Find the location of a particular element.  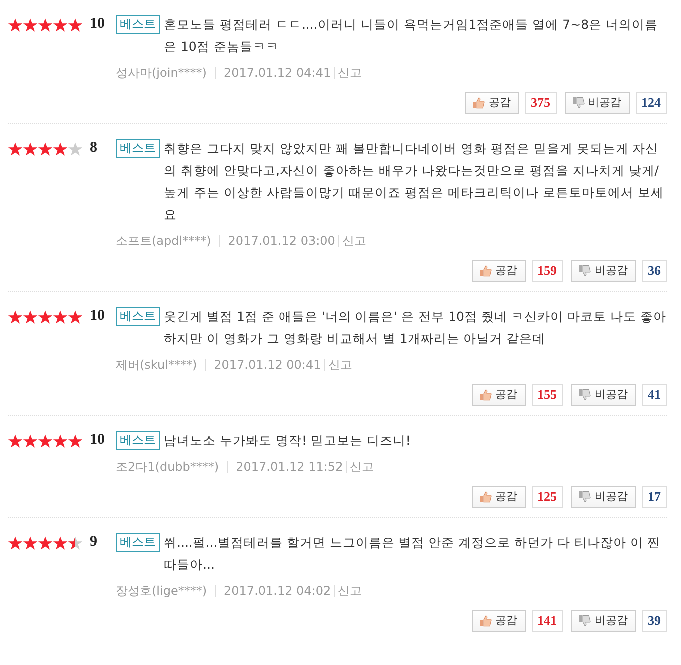

comment-date: 2017.01.12 03:00 is located at coordinates (282, 241).